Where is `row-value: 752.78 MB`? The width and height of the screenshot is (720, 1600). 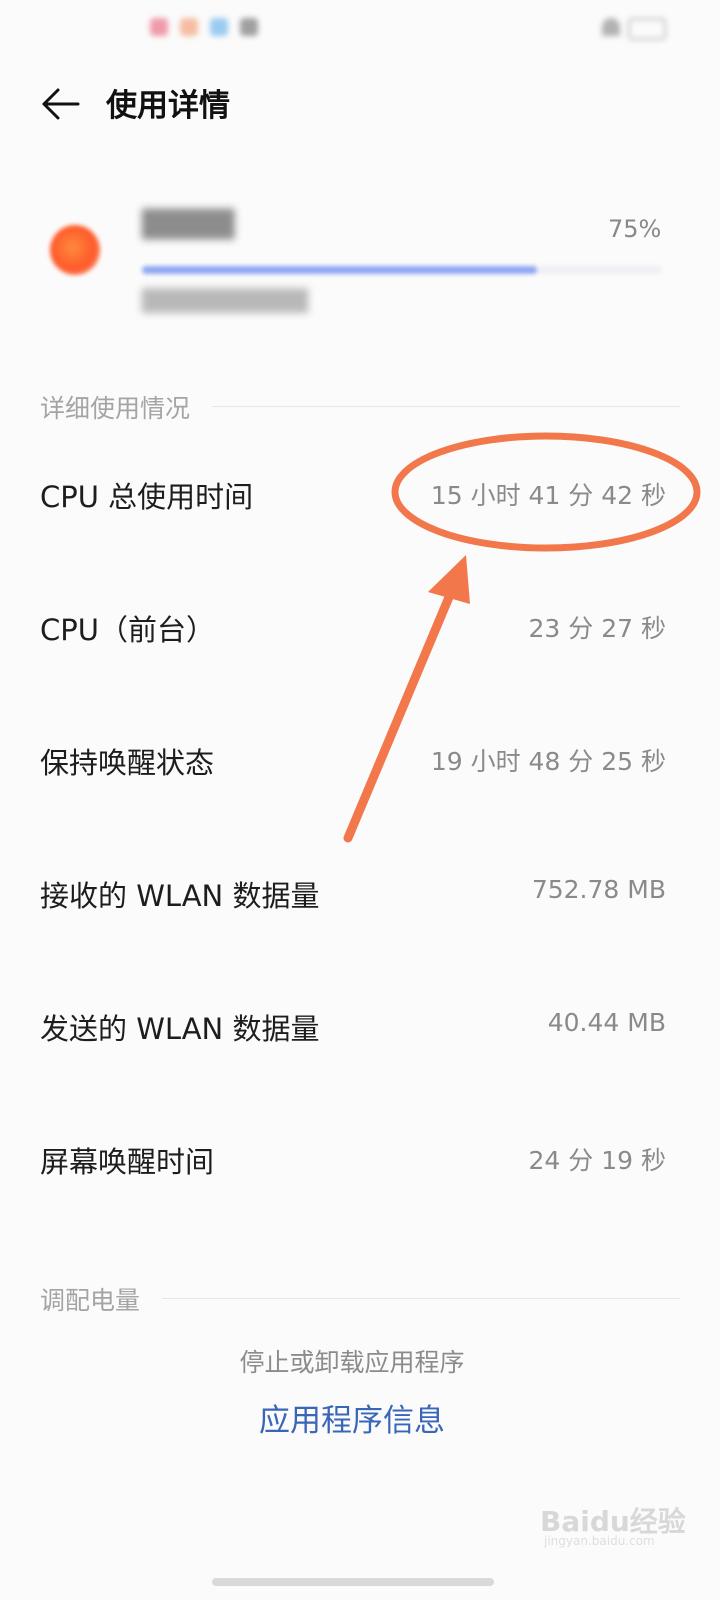
row-value: 752.78 MB is located at coordinates (598, 889).